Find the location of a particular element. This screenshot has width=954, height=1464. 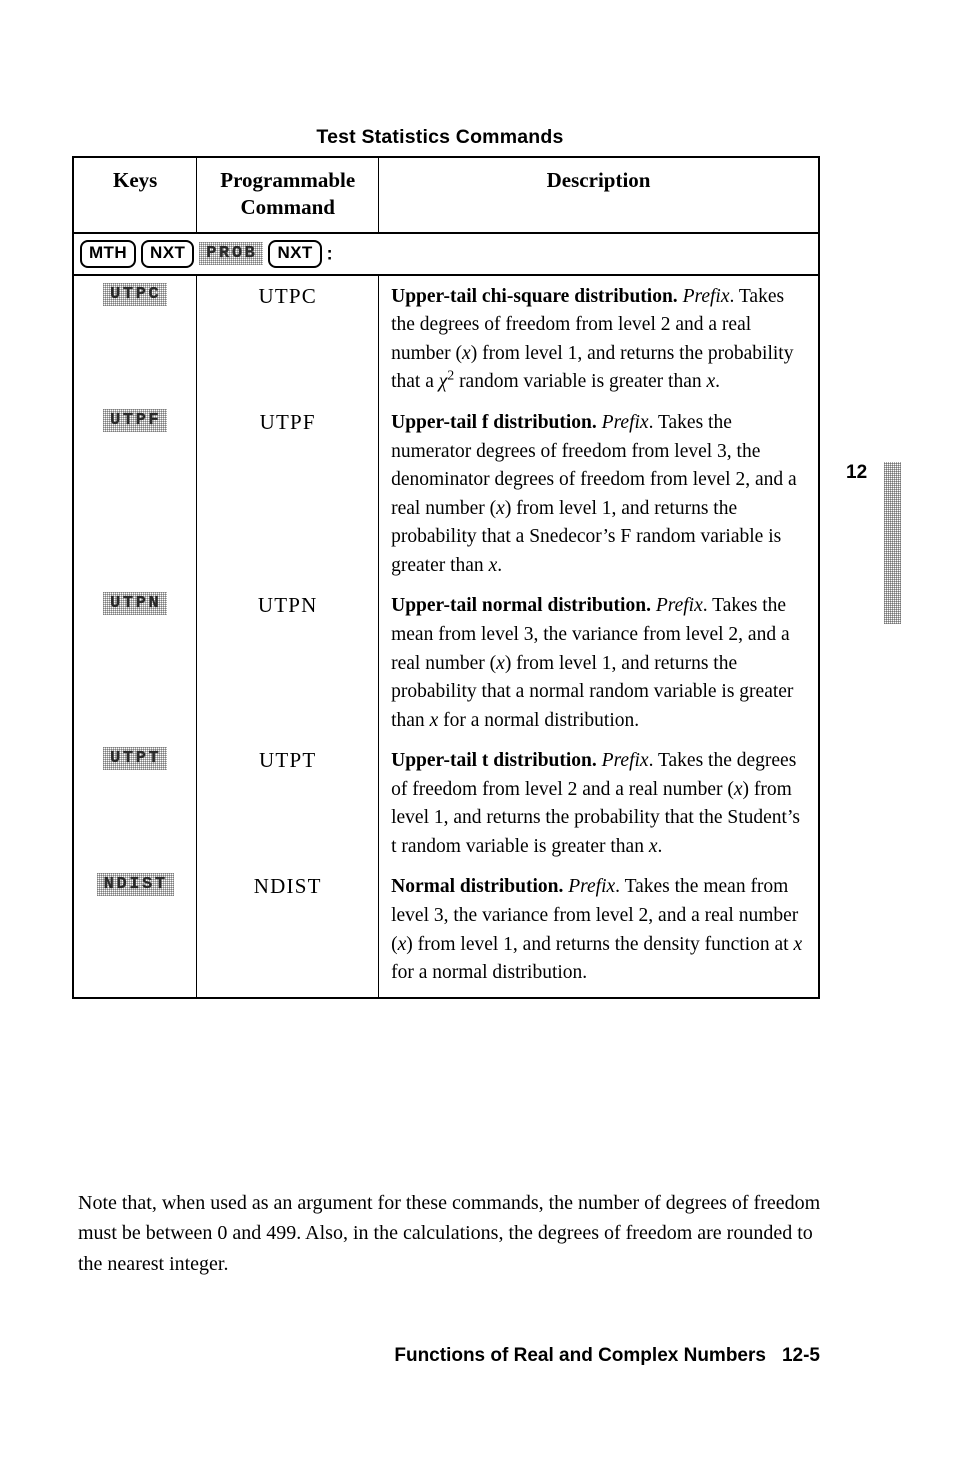

command-name-ndist: NDIST is located at coordinates (287, 886).